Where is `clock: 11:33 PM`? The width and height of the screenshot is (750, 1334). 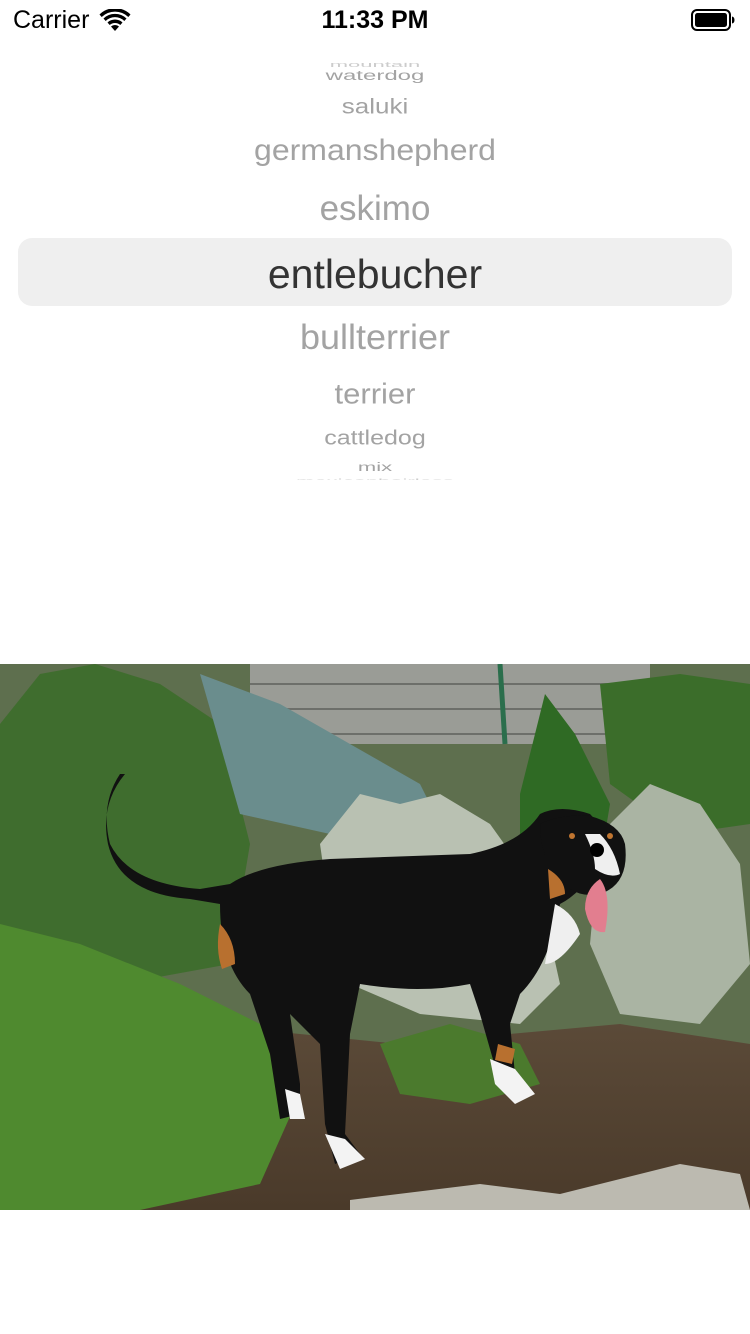 clock: 11:33 PM is located at coordinates (375, 20).